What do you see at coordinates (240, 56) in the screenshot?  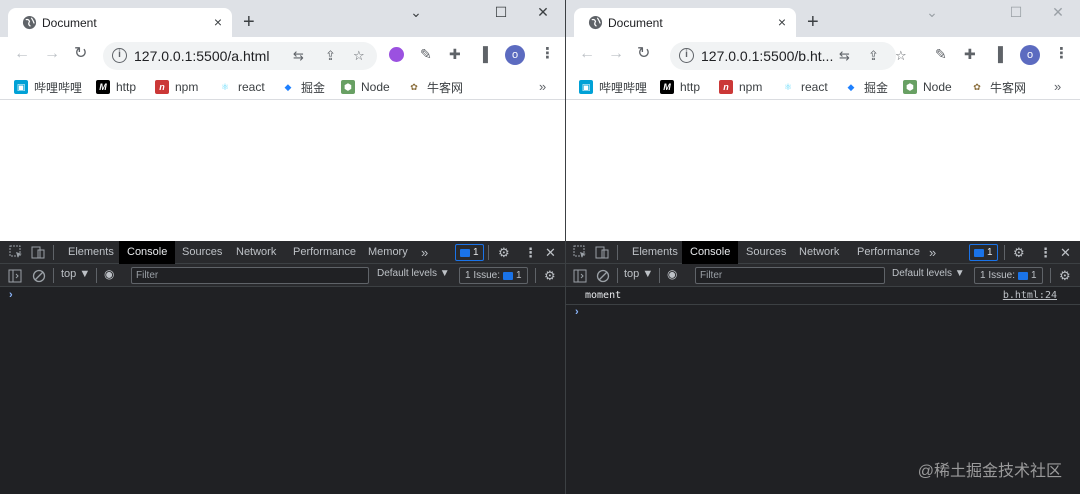 I see `address-bar: i 127.0.0.1:5500/a.html ⇆ ⇪ ☆` at bounding box center [240, 56].